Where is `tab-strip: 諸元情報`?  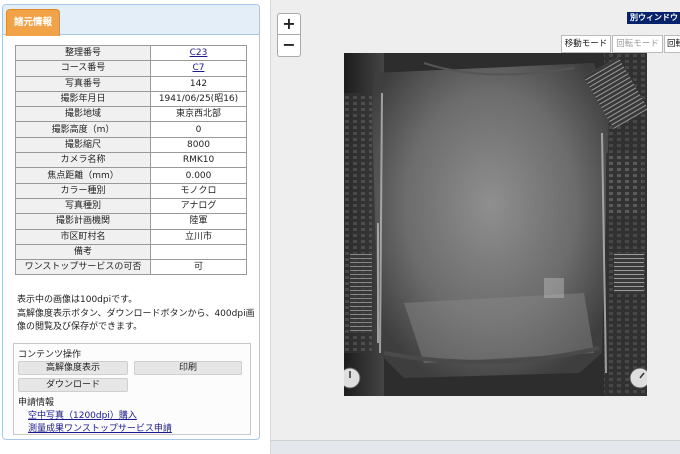 tab-strip: 諸元情報 is located at coordinates (131, 20).